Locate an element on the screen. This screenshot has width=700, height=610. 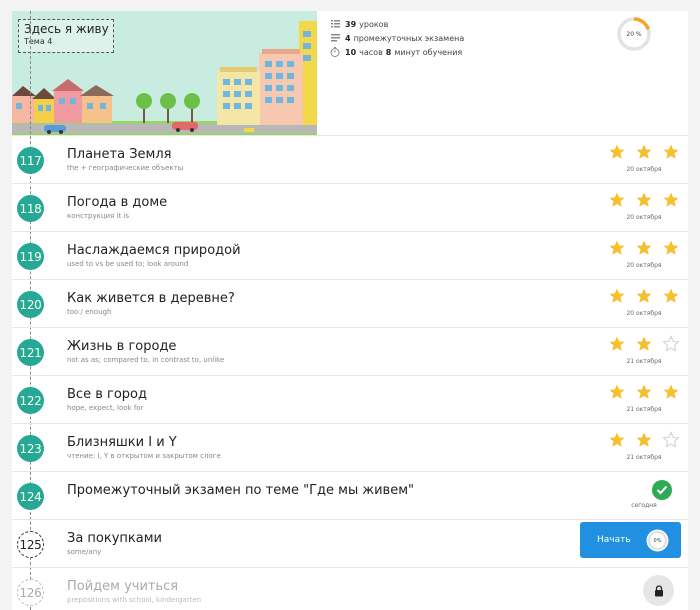
lesson-subtitle: чтение: I, Y в открытом и закрытом слоге is located at coordinates (144, 456).